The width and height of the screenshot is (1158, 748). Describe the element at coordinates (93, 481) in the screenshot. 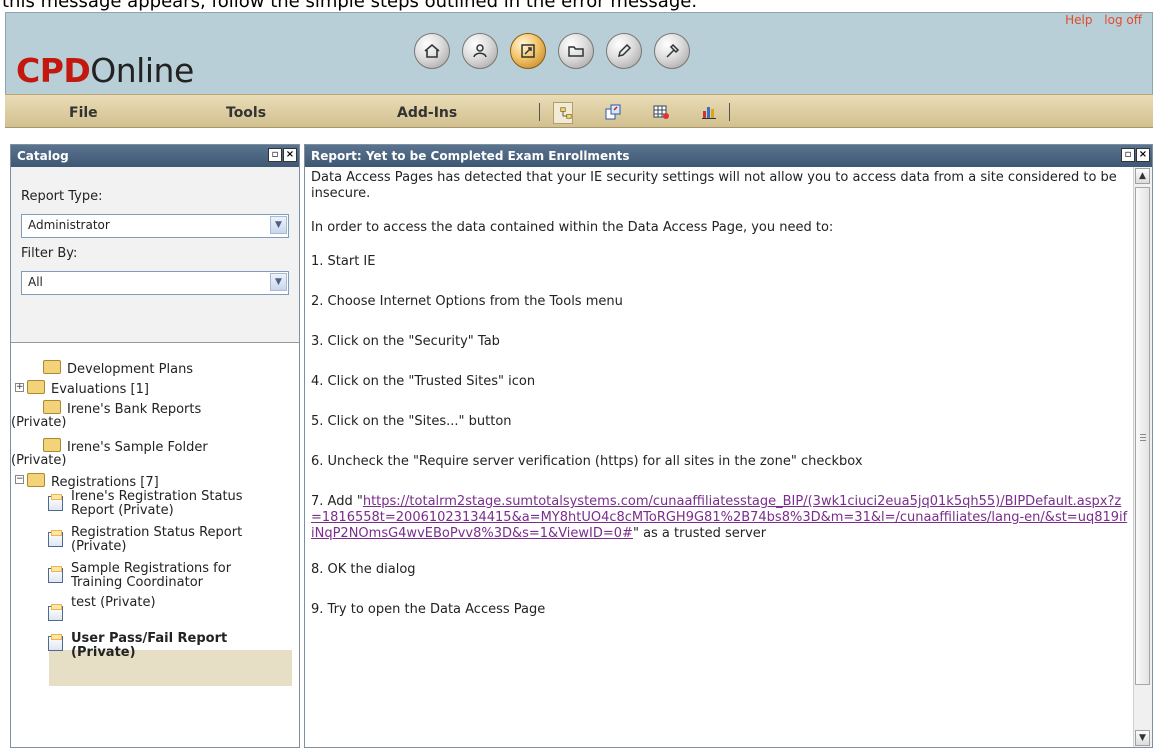

I see `tree-item-registrations: Registrations [7]` at that location.